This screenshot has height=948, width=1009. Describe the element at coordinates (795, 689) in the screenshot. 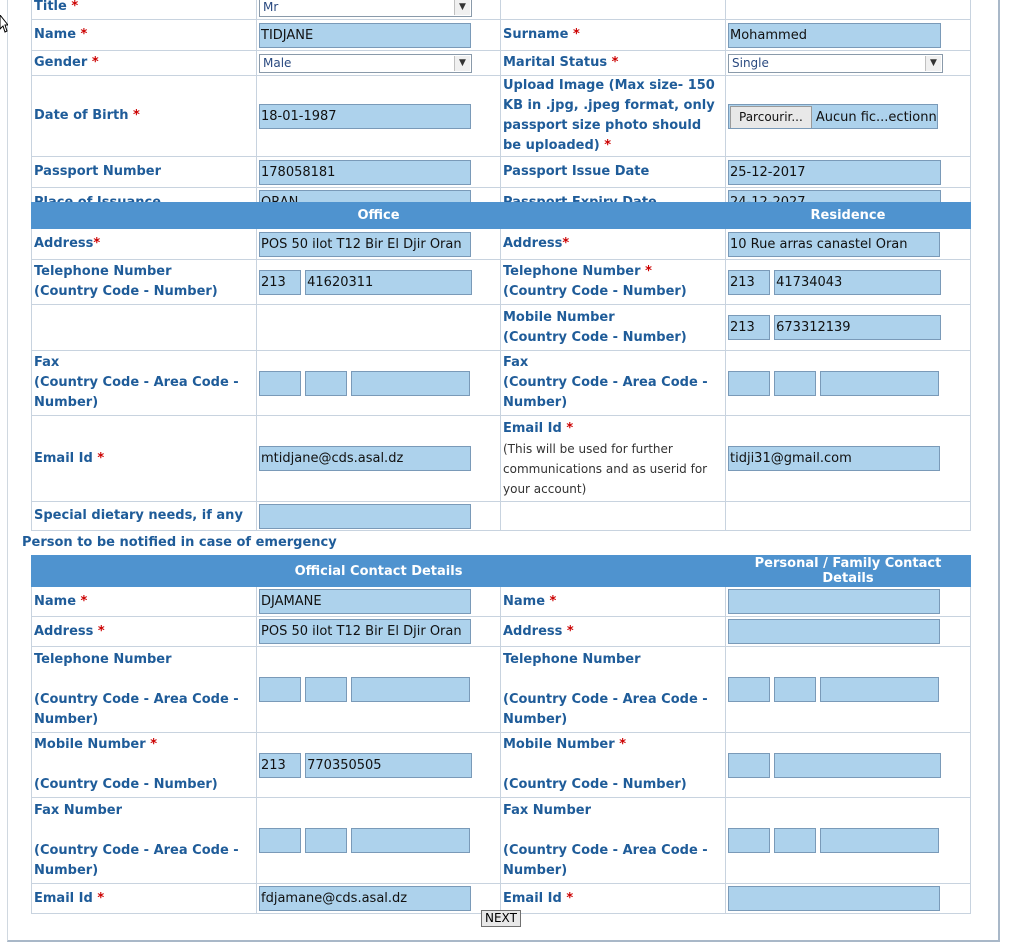

I see `personal-tel-area-code-input` at that location.